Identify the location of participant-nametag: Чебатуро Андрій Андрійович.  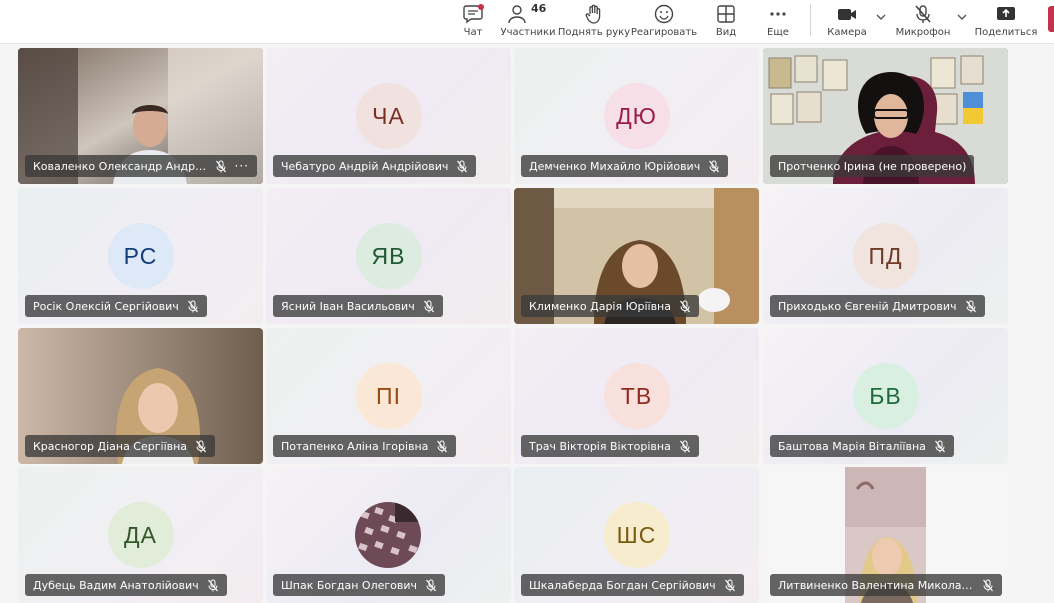
(375, 166).